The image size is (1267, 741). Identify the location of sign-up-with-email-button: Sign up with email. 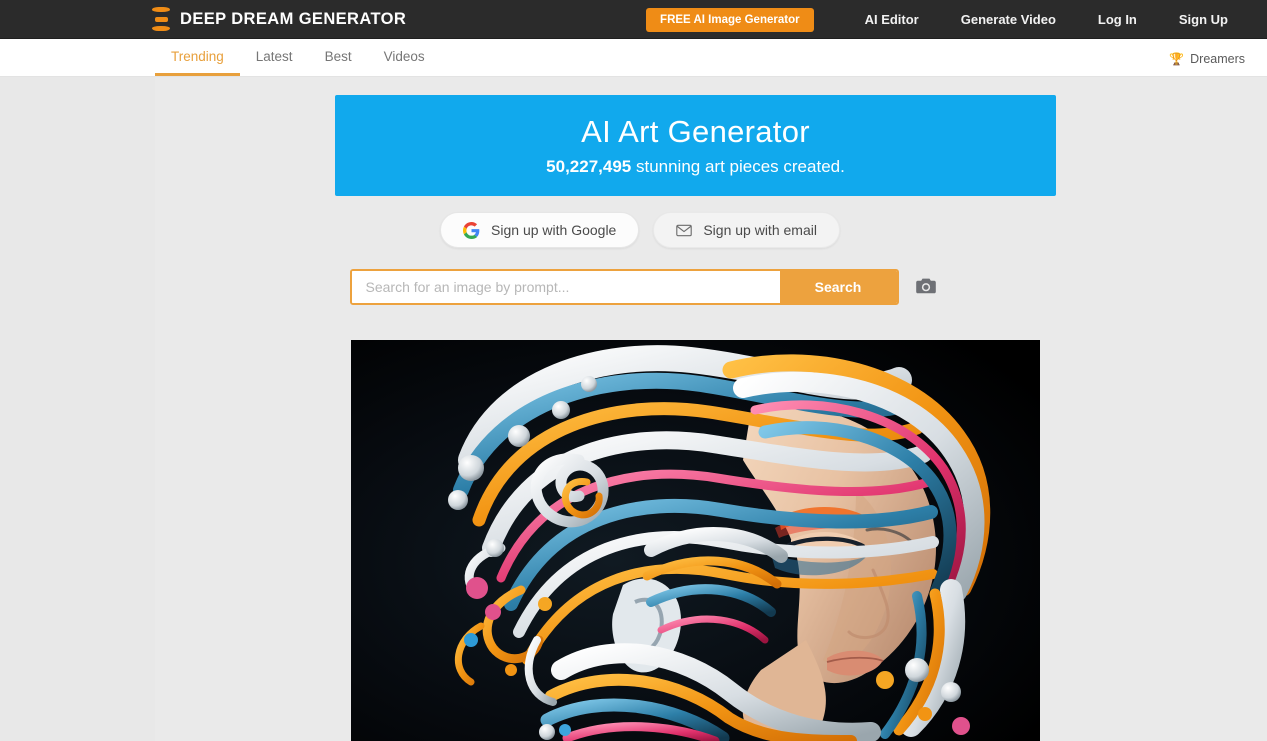
(746, 230).